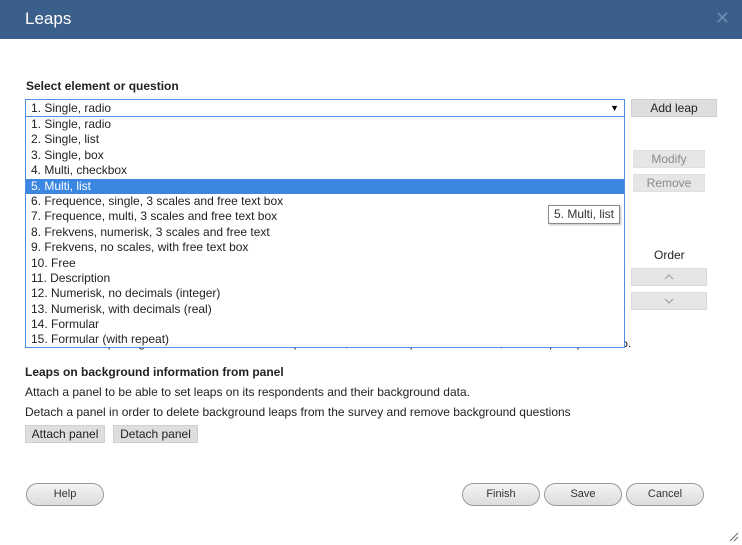  What do you see at coordinates (669, 159) in the screenshot?
I see `modify-button: Modify` at bounding box center [669, 159].